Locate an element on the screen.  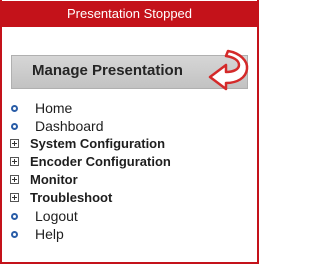
menu-item-system-configuration-label: System Configuration is located at coordinates (97, 144).